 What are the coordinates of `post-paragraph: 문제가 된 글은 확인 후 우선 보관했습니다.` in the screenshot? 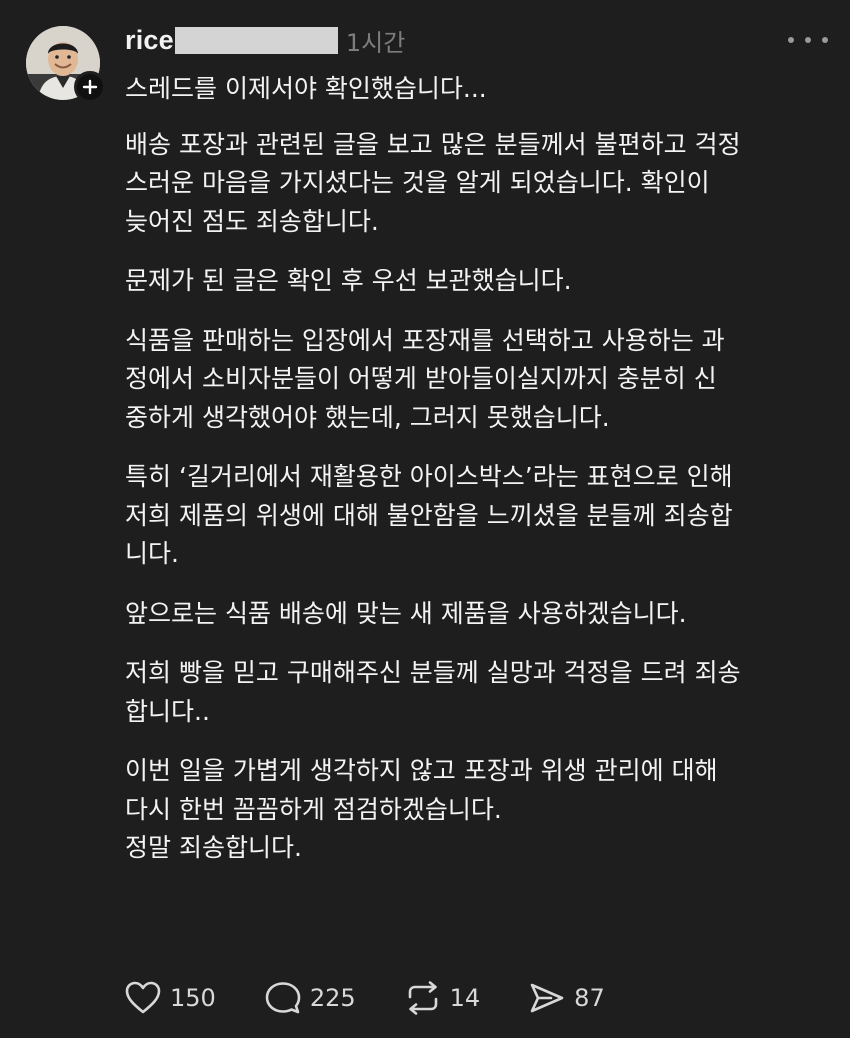 It's located at (348, 280).